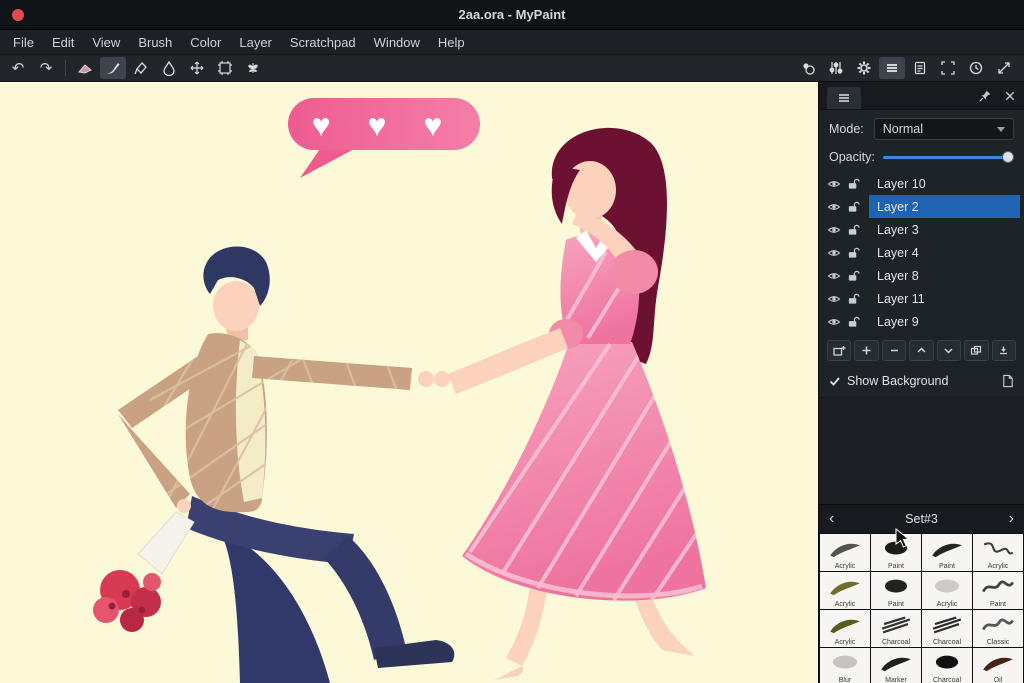 The width and height of the screenshot is (1024, 683). I want to click on frame-tool-button, so click(225, 68).